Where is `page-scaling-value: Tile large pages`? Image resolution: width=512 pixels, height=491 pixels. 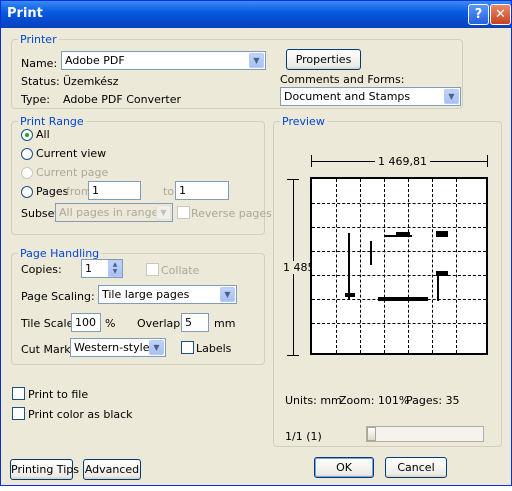
page-scaling-value: Tile large pages is located at coordinates (146, 294).